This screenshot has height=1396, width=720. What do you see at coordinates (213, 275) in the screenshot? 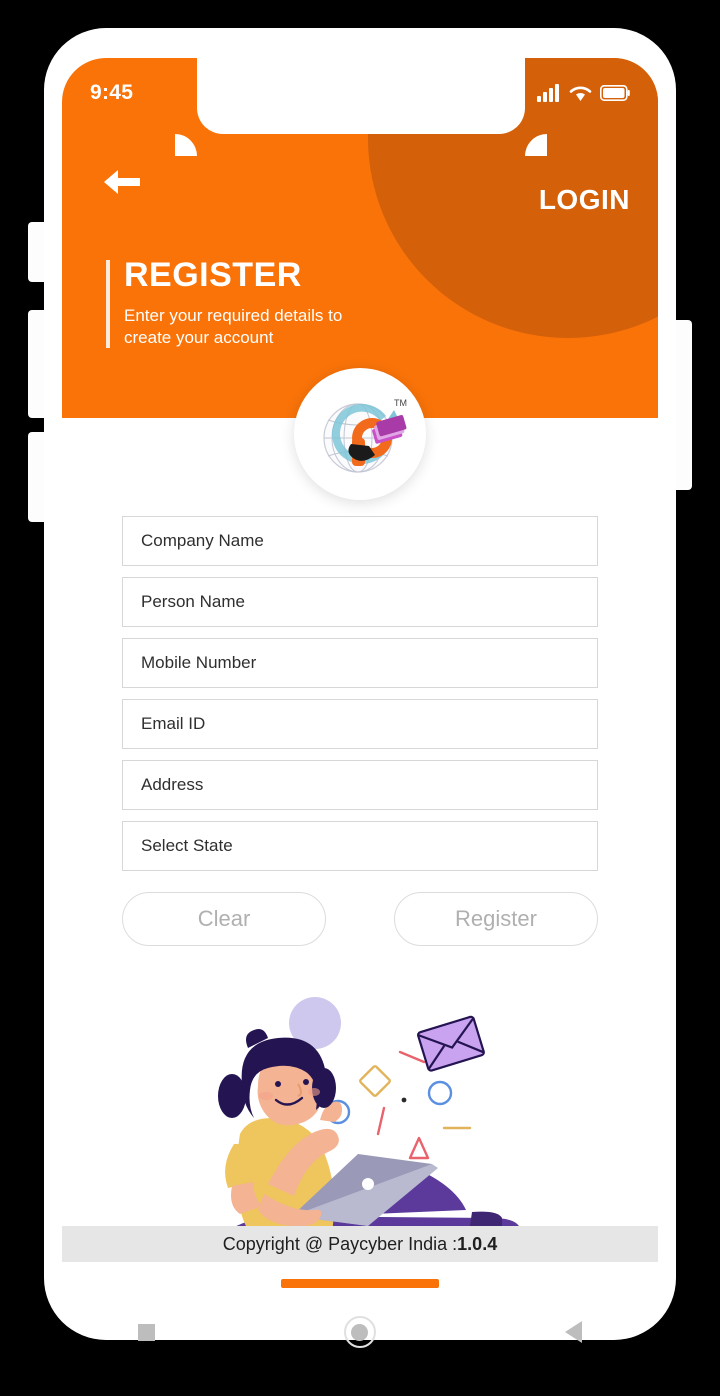
I see `page-title: REGISTER` at bounding box center [213, 275].